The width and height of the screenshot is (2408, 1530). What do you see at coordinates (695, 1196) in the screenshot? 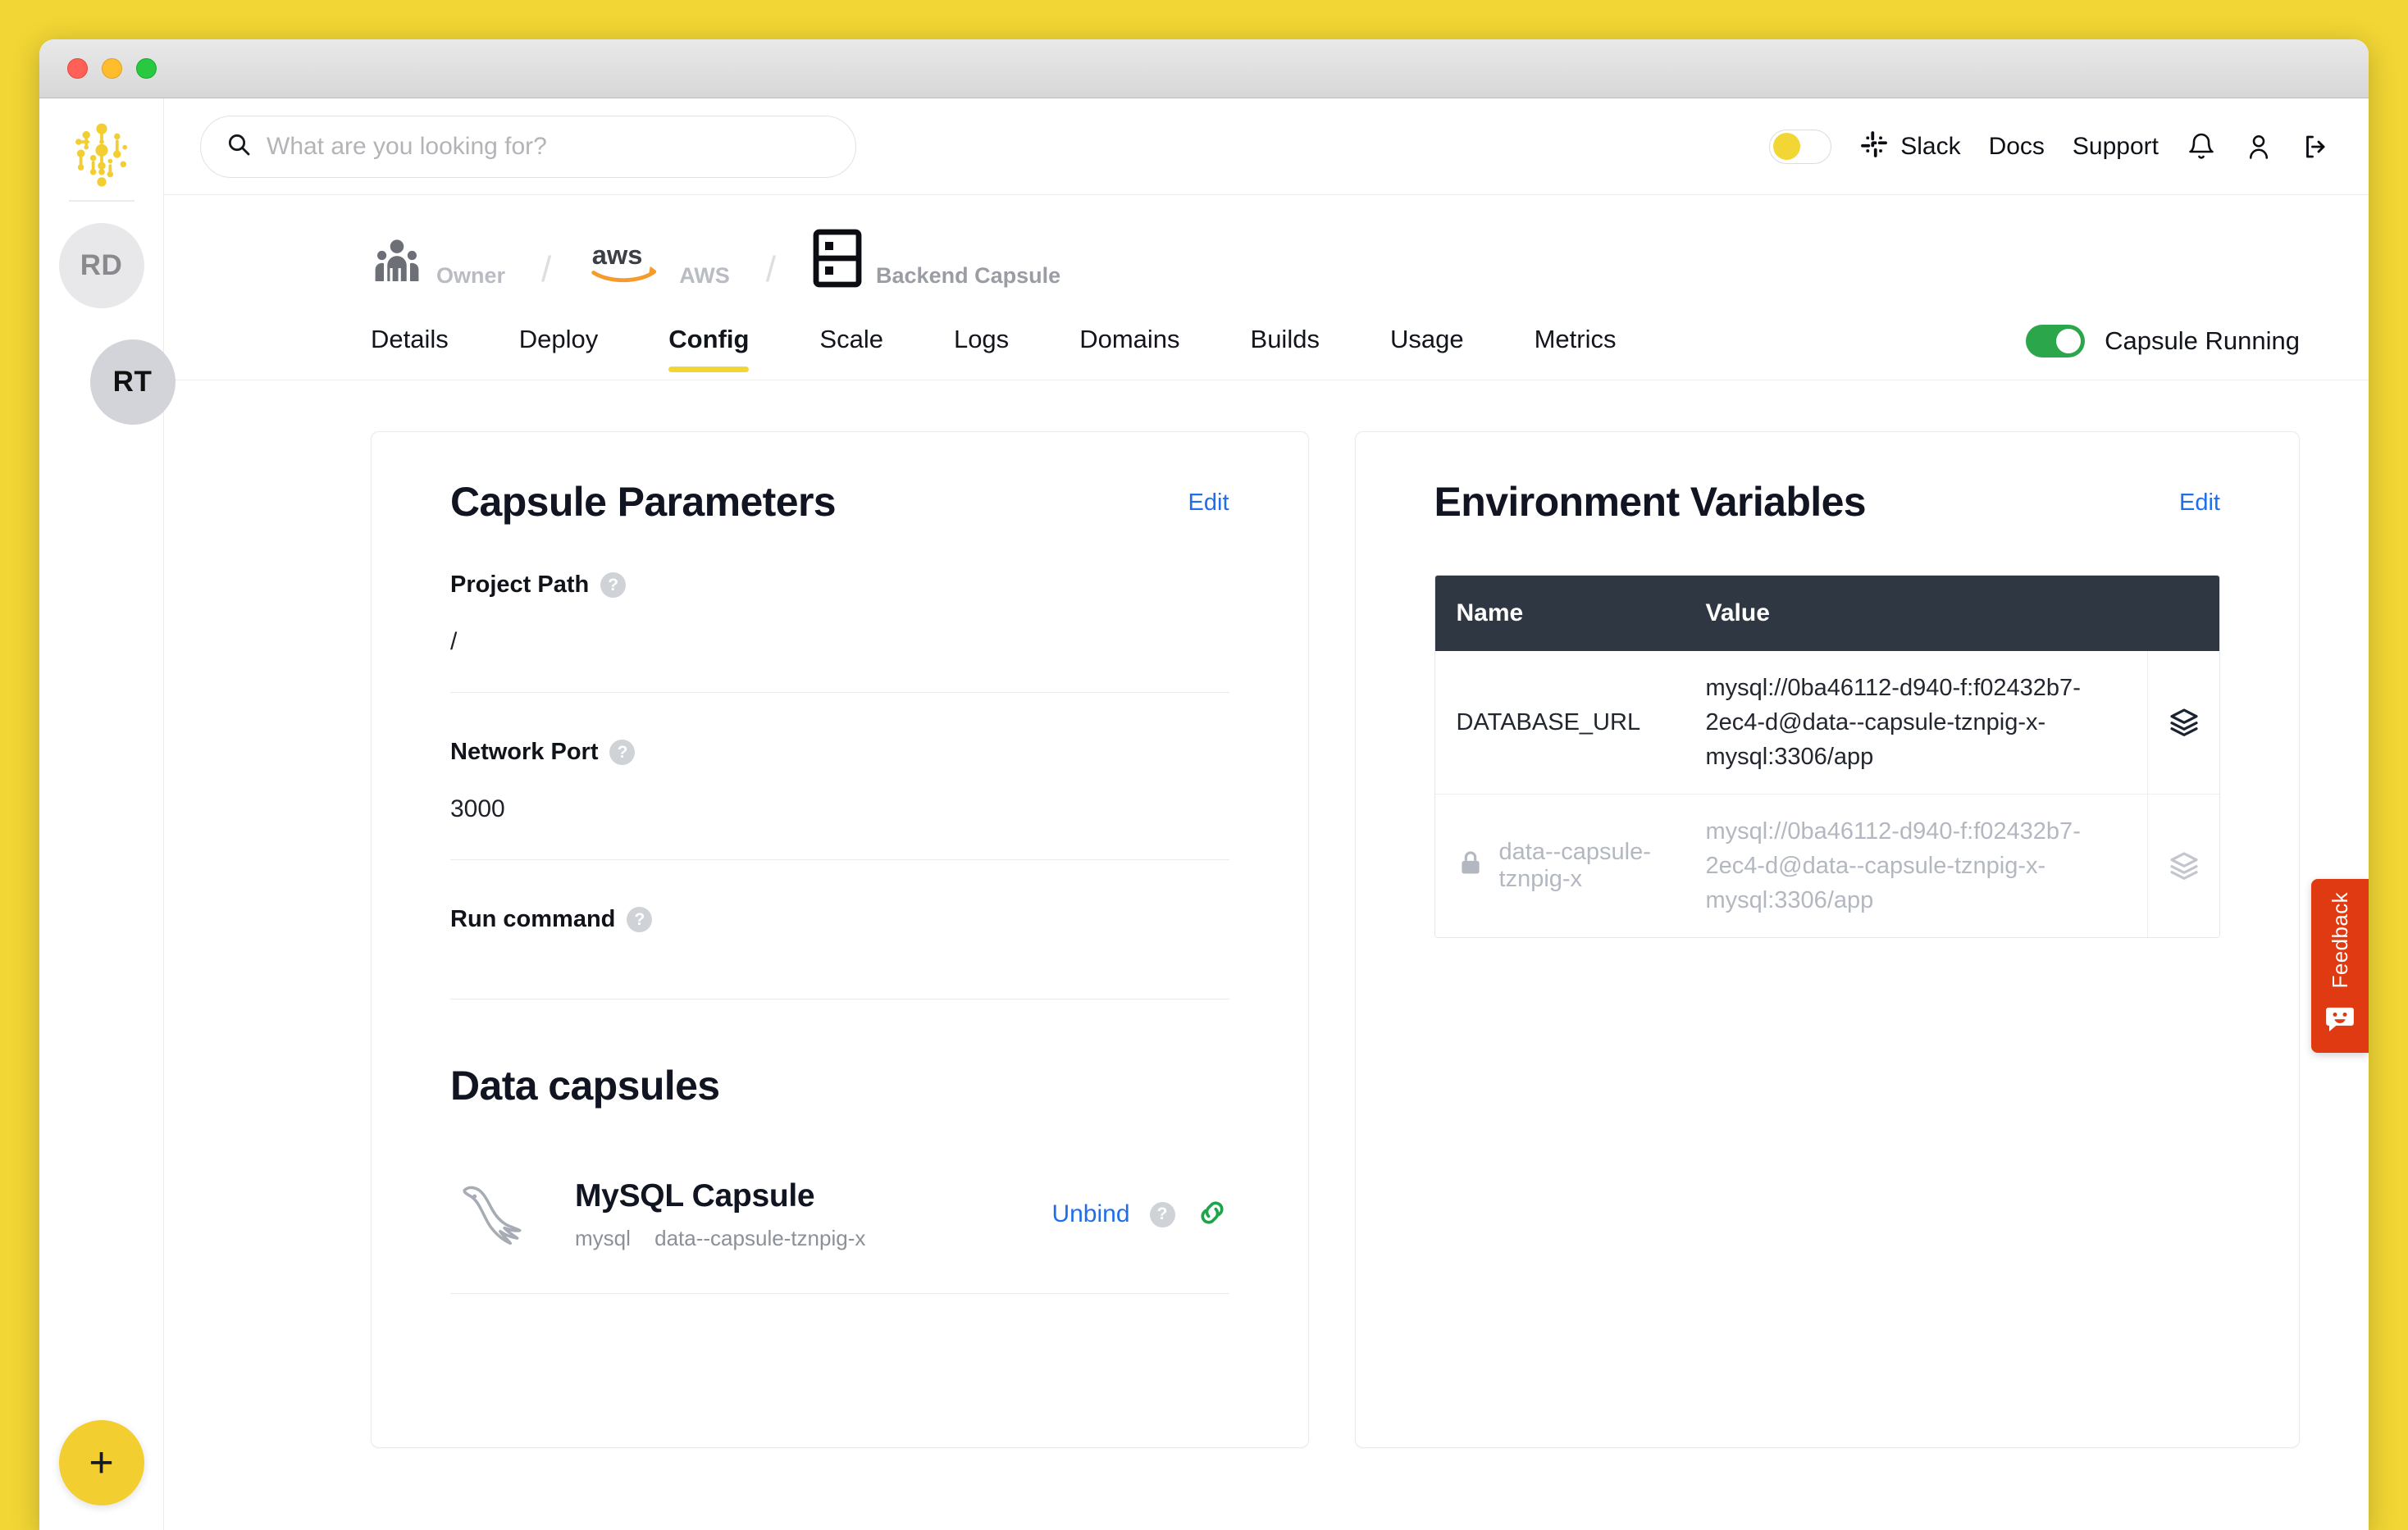
I see `data-capsule-name: MySQL Capsule` at bounding box center [695, 1196].